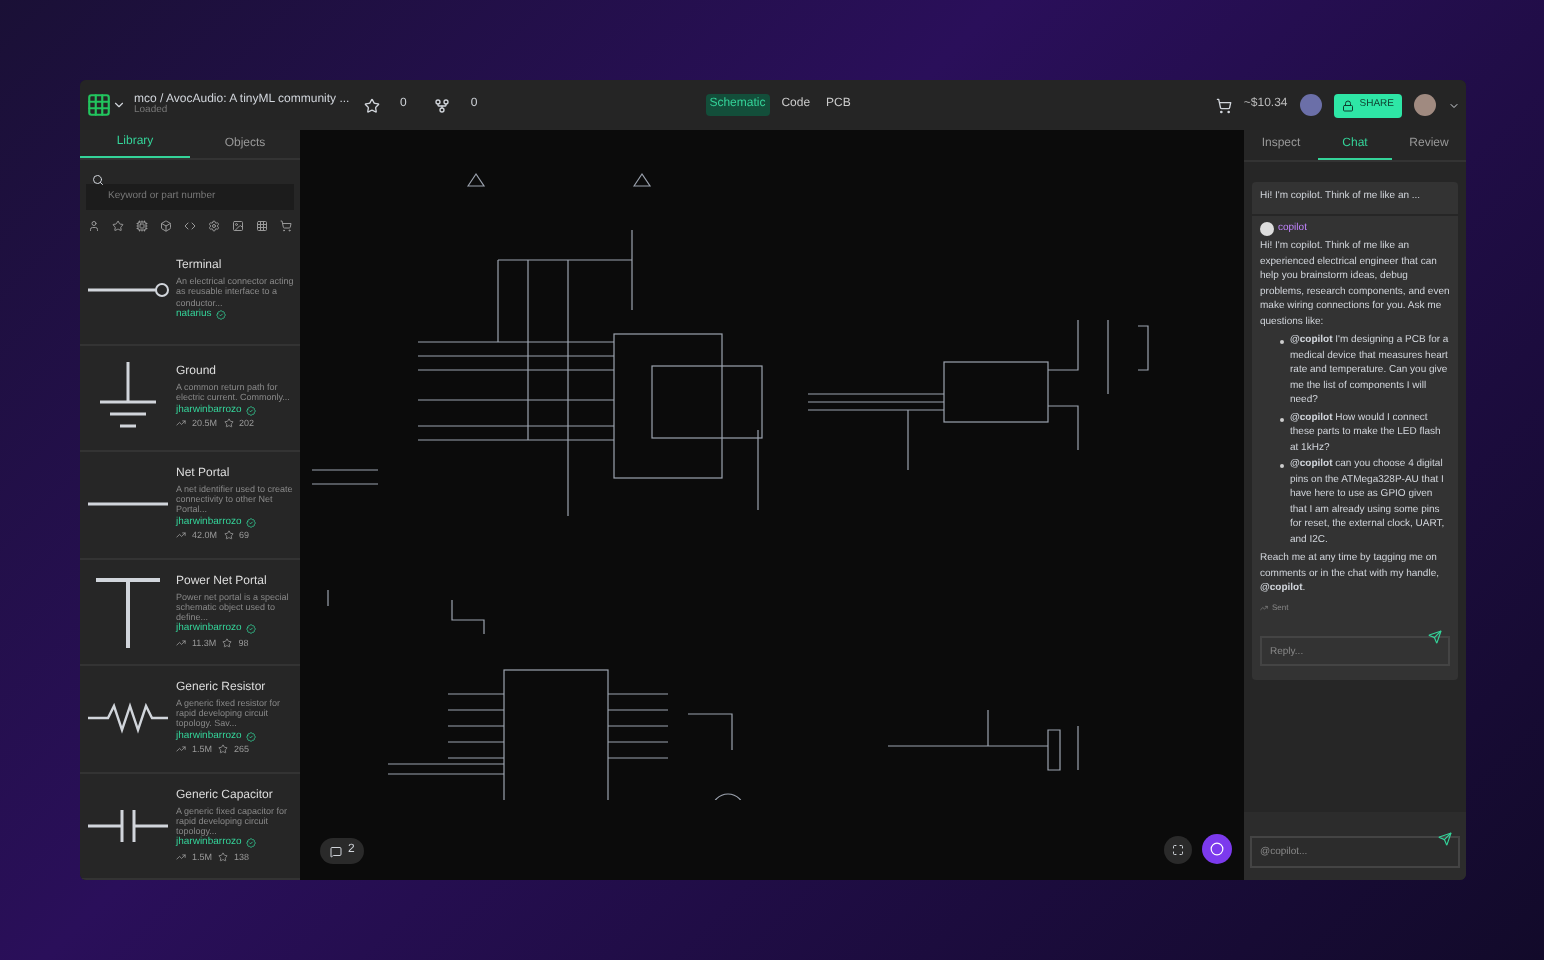 Image resolution: width=1544 pixels, height=960 pixels. Describe the element at coordinates (238, 226) in the screenshot. I see `image-icon` at that location.